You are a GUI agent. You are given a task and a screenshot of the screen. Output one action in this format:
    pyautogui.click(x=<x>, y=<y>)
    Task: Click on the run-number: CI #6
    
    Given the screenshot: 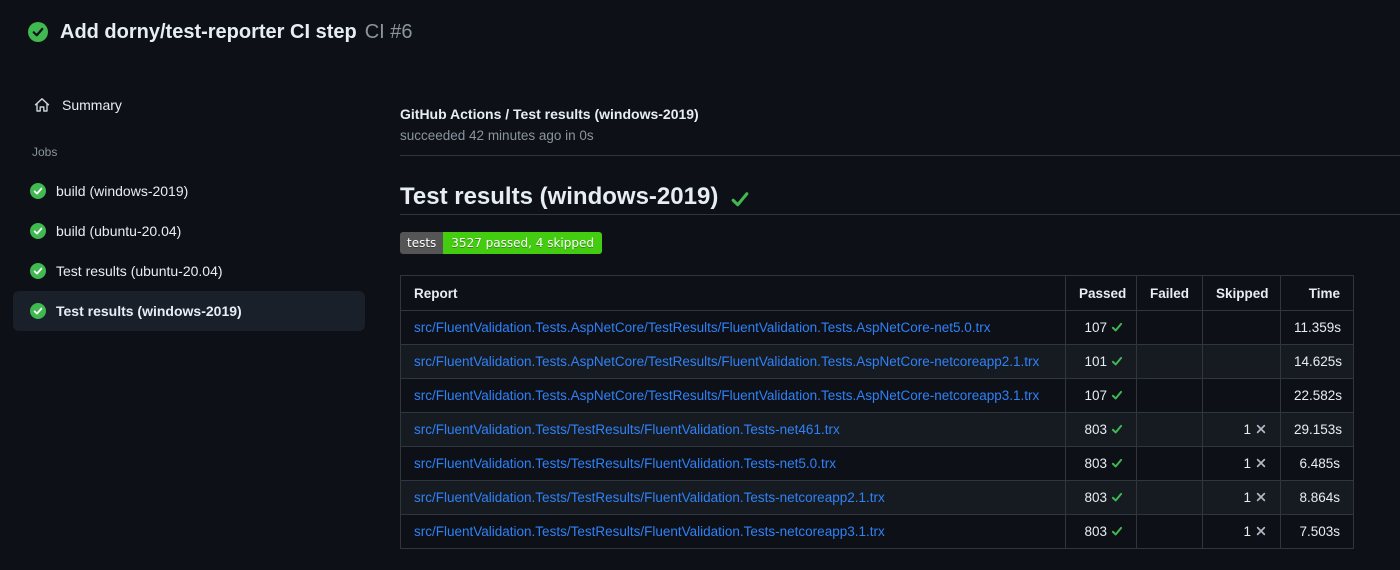 What is the action you would take?
    pyautogui.click(x=388, y=31)
    